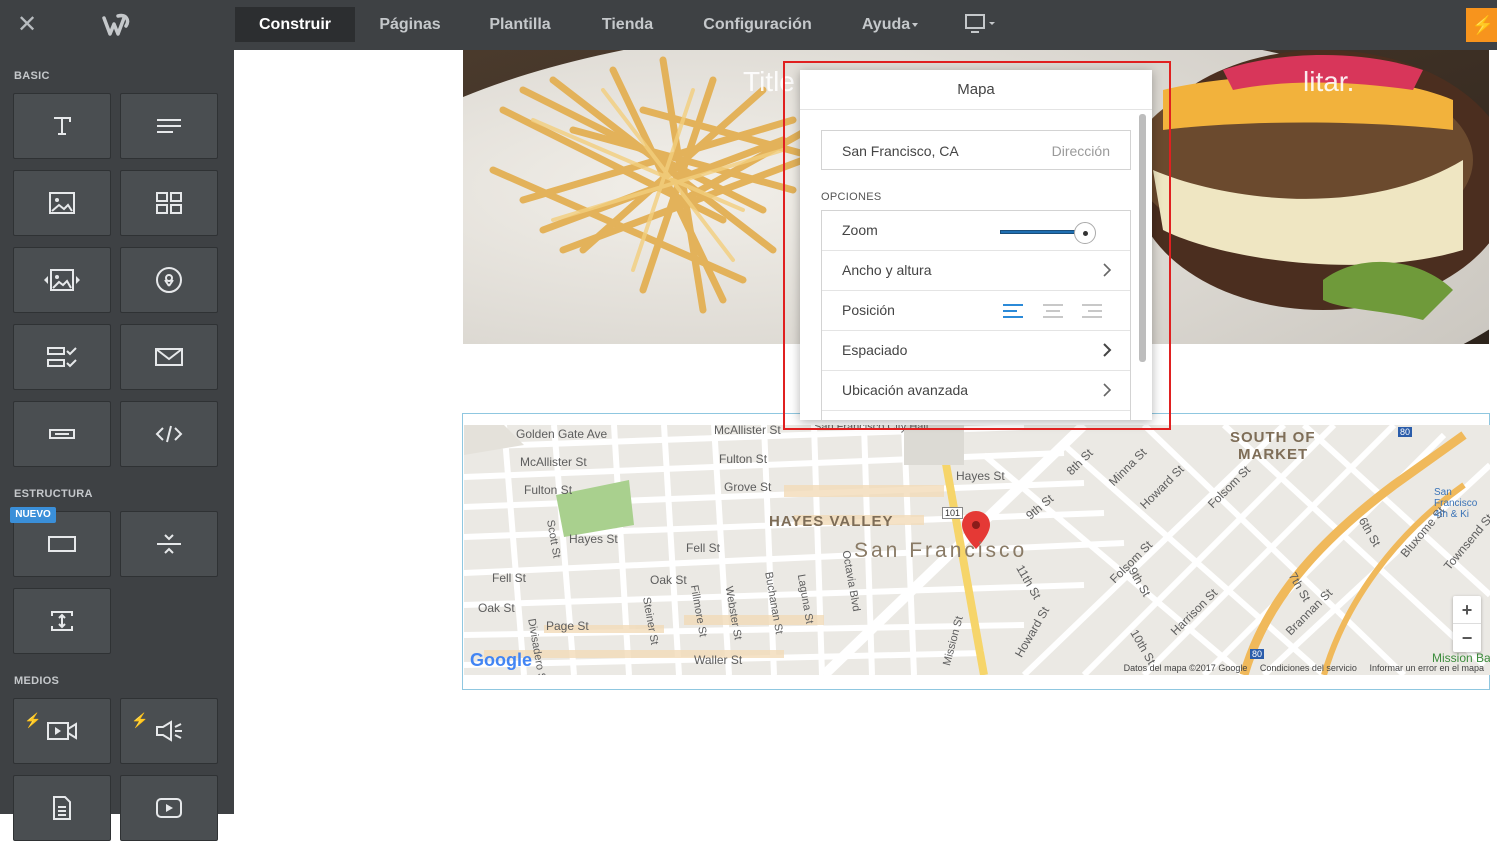 This screenshot has width=1497, height=841. I want to click on street-label: McAllister St, so click(747, 431).